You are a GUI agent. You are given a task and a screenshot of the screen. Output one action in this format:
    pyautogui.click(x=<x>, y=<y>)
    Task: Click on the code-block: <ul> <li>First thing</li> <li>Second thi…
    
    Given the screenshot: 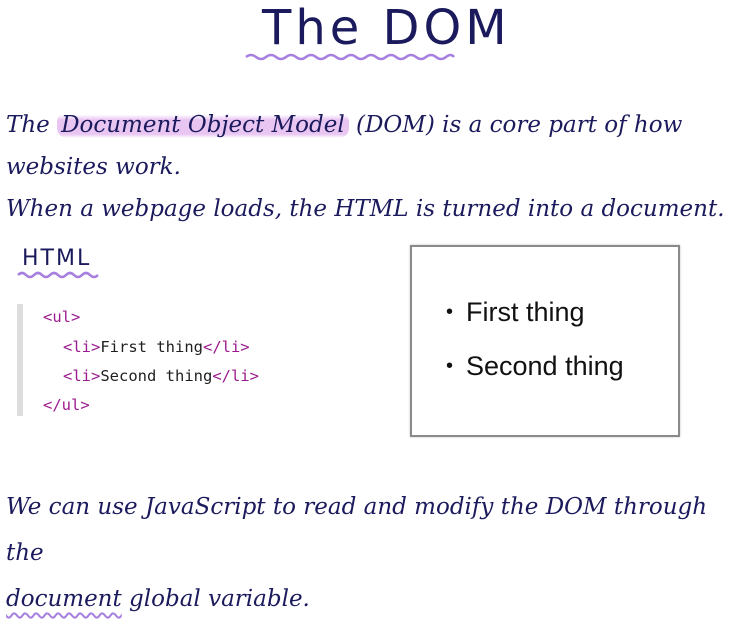 What is the action you would take?
    pyautogui.click(x=170, y=360)
    